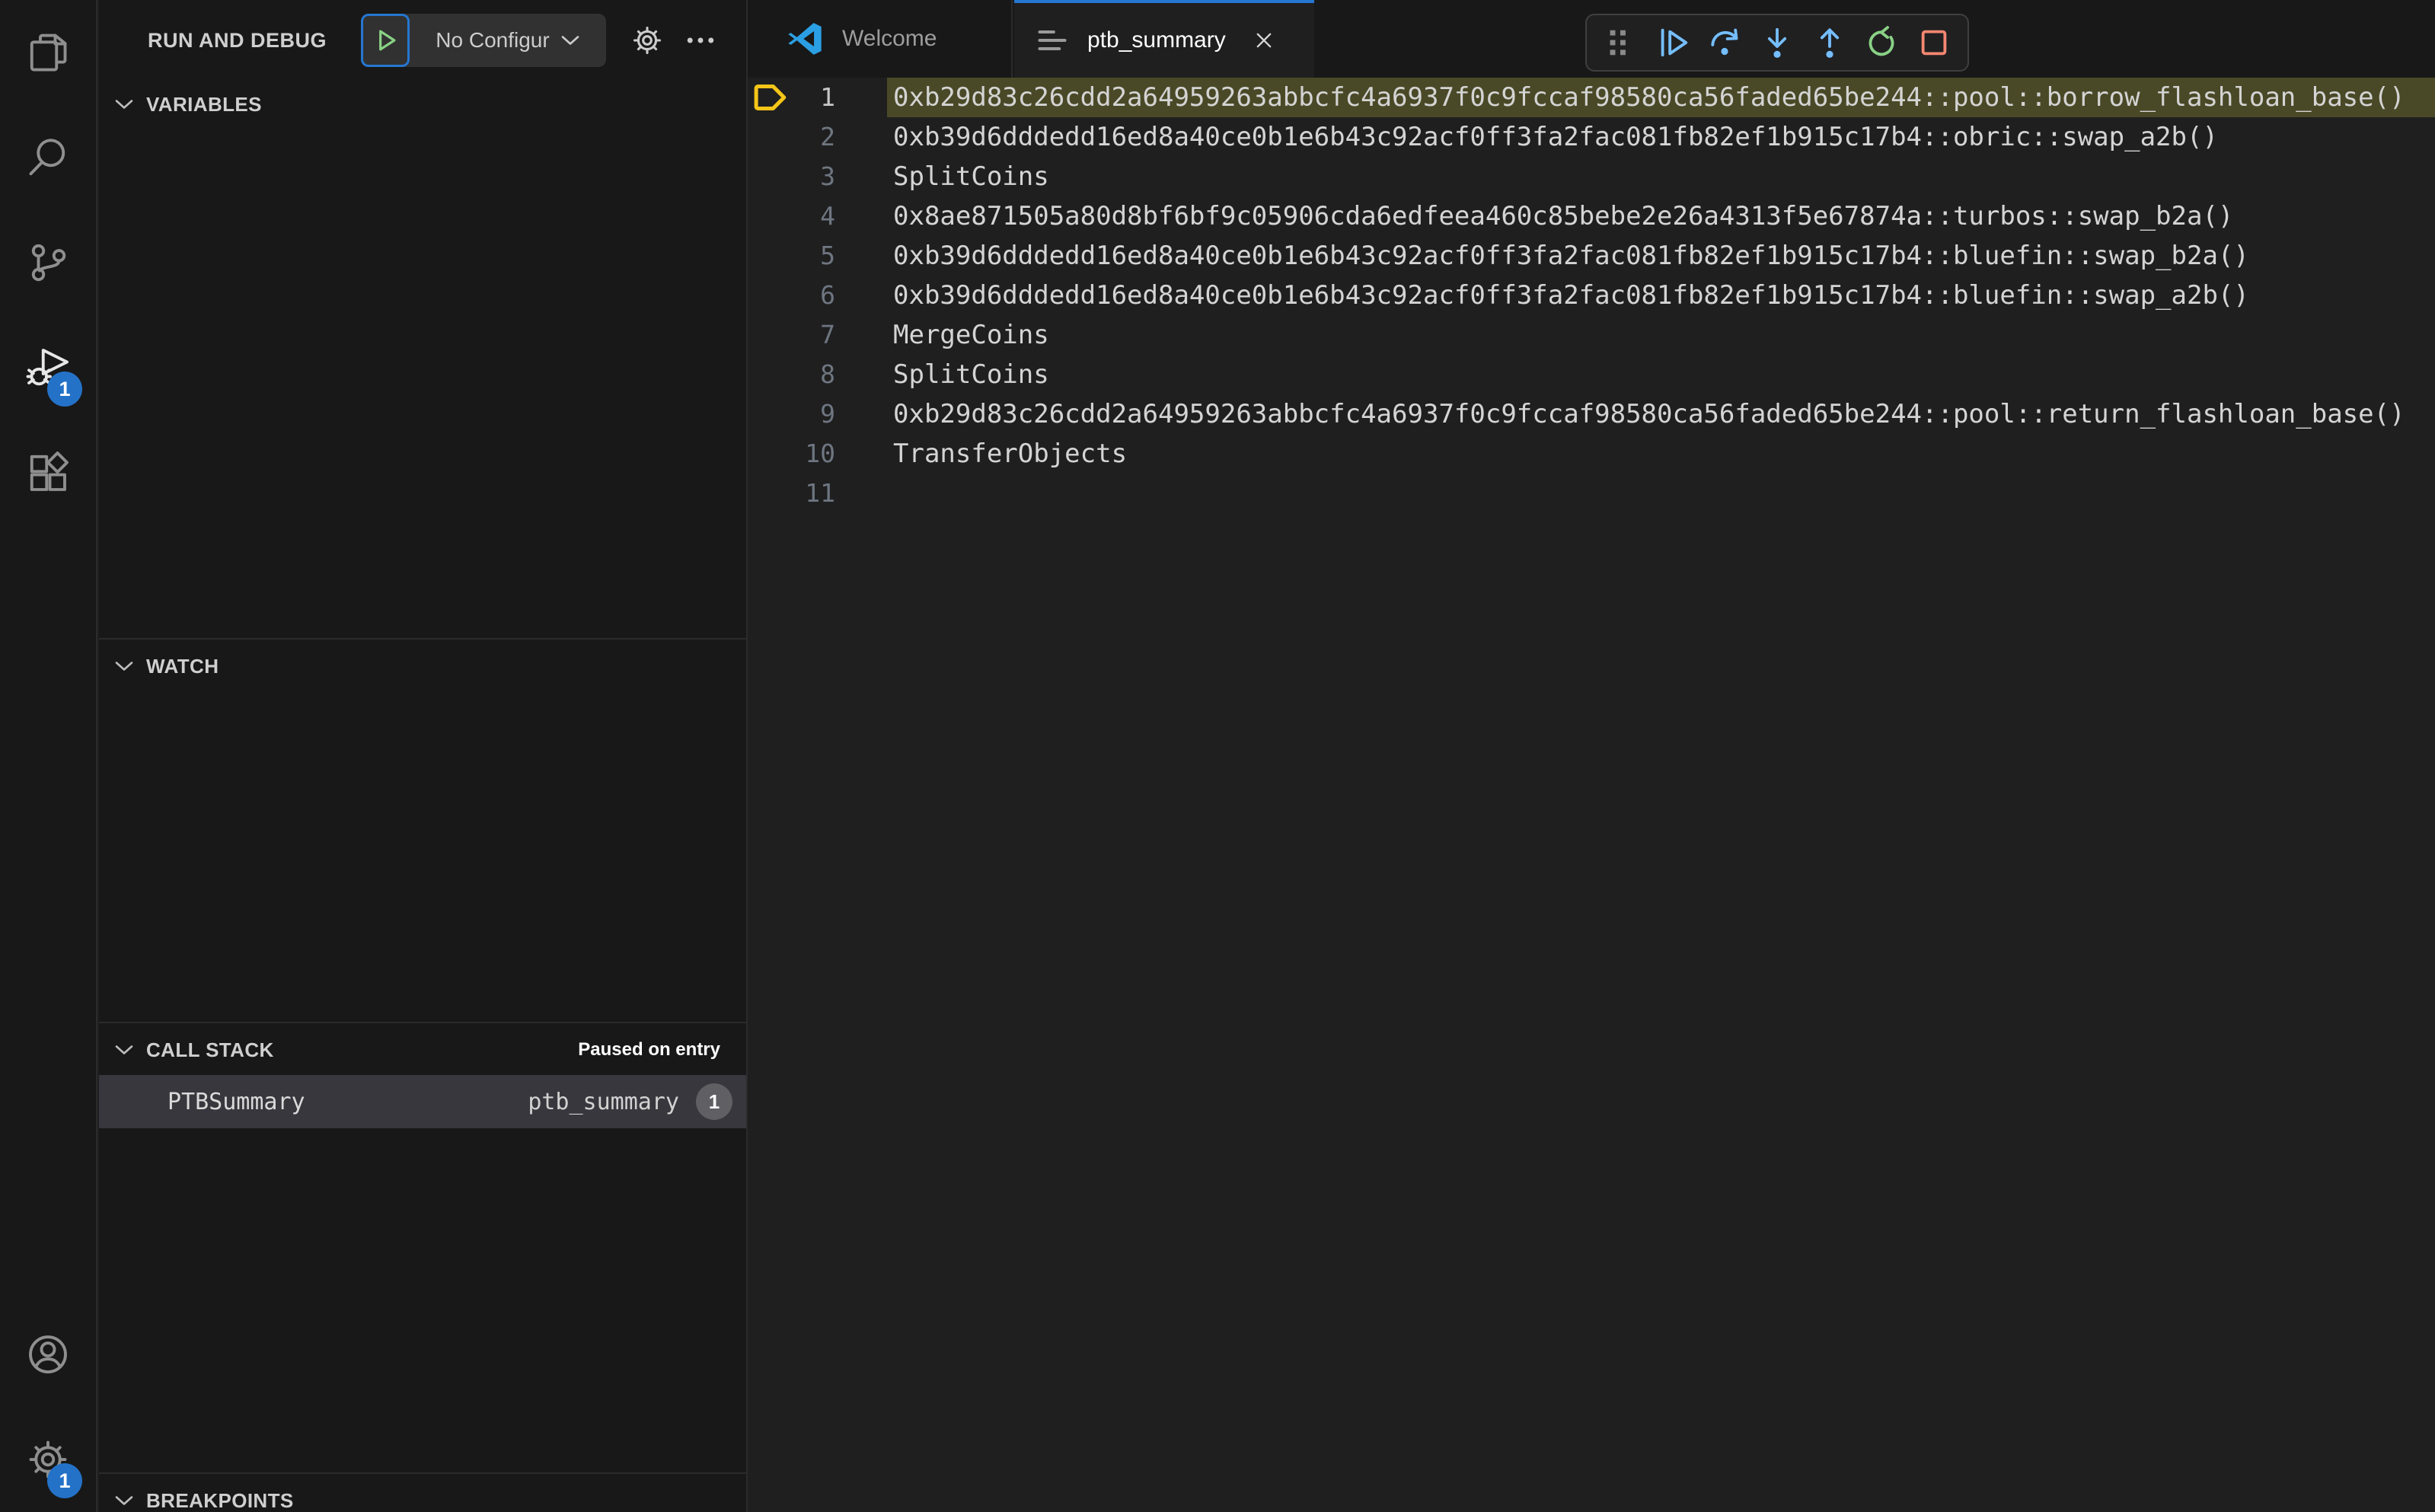  What do you see at coordinates (48, 262) in the screenshot?
I see `activity-item-source-control` at bounding box center [48, 262].